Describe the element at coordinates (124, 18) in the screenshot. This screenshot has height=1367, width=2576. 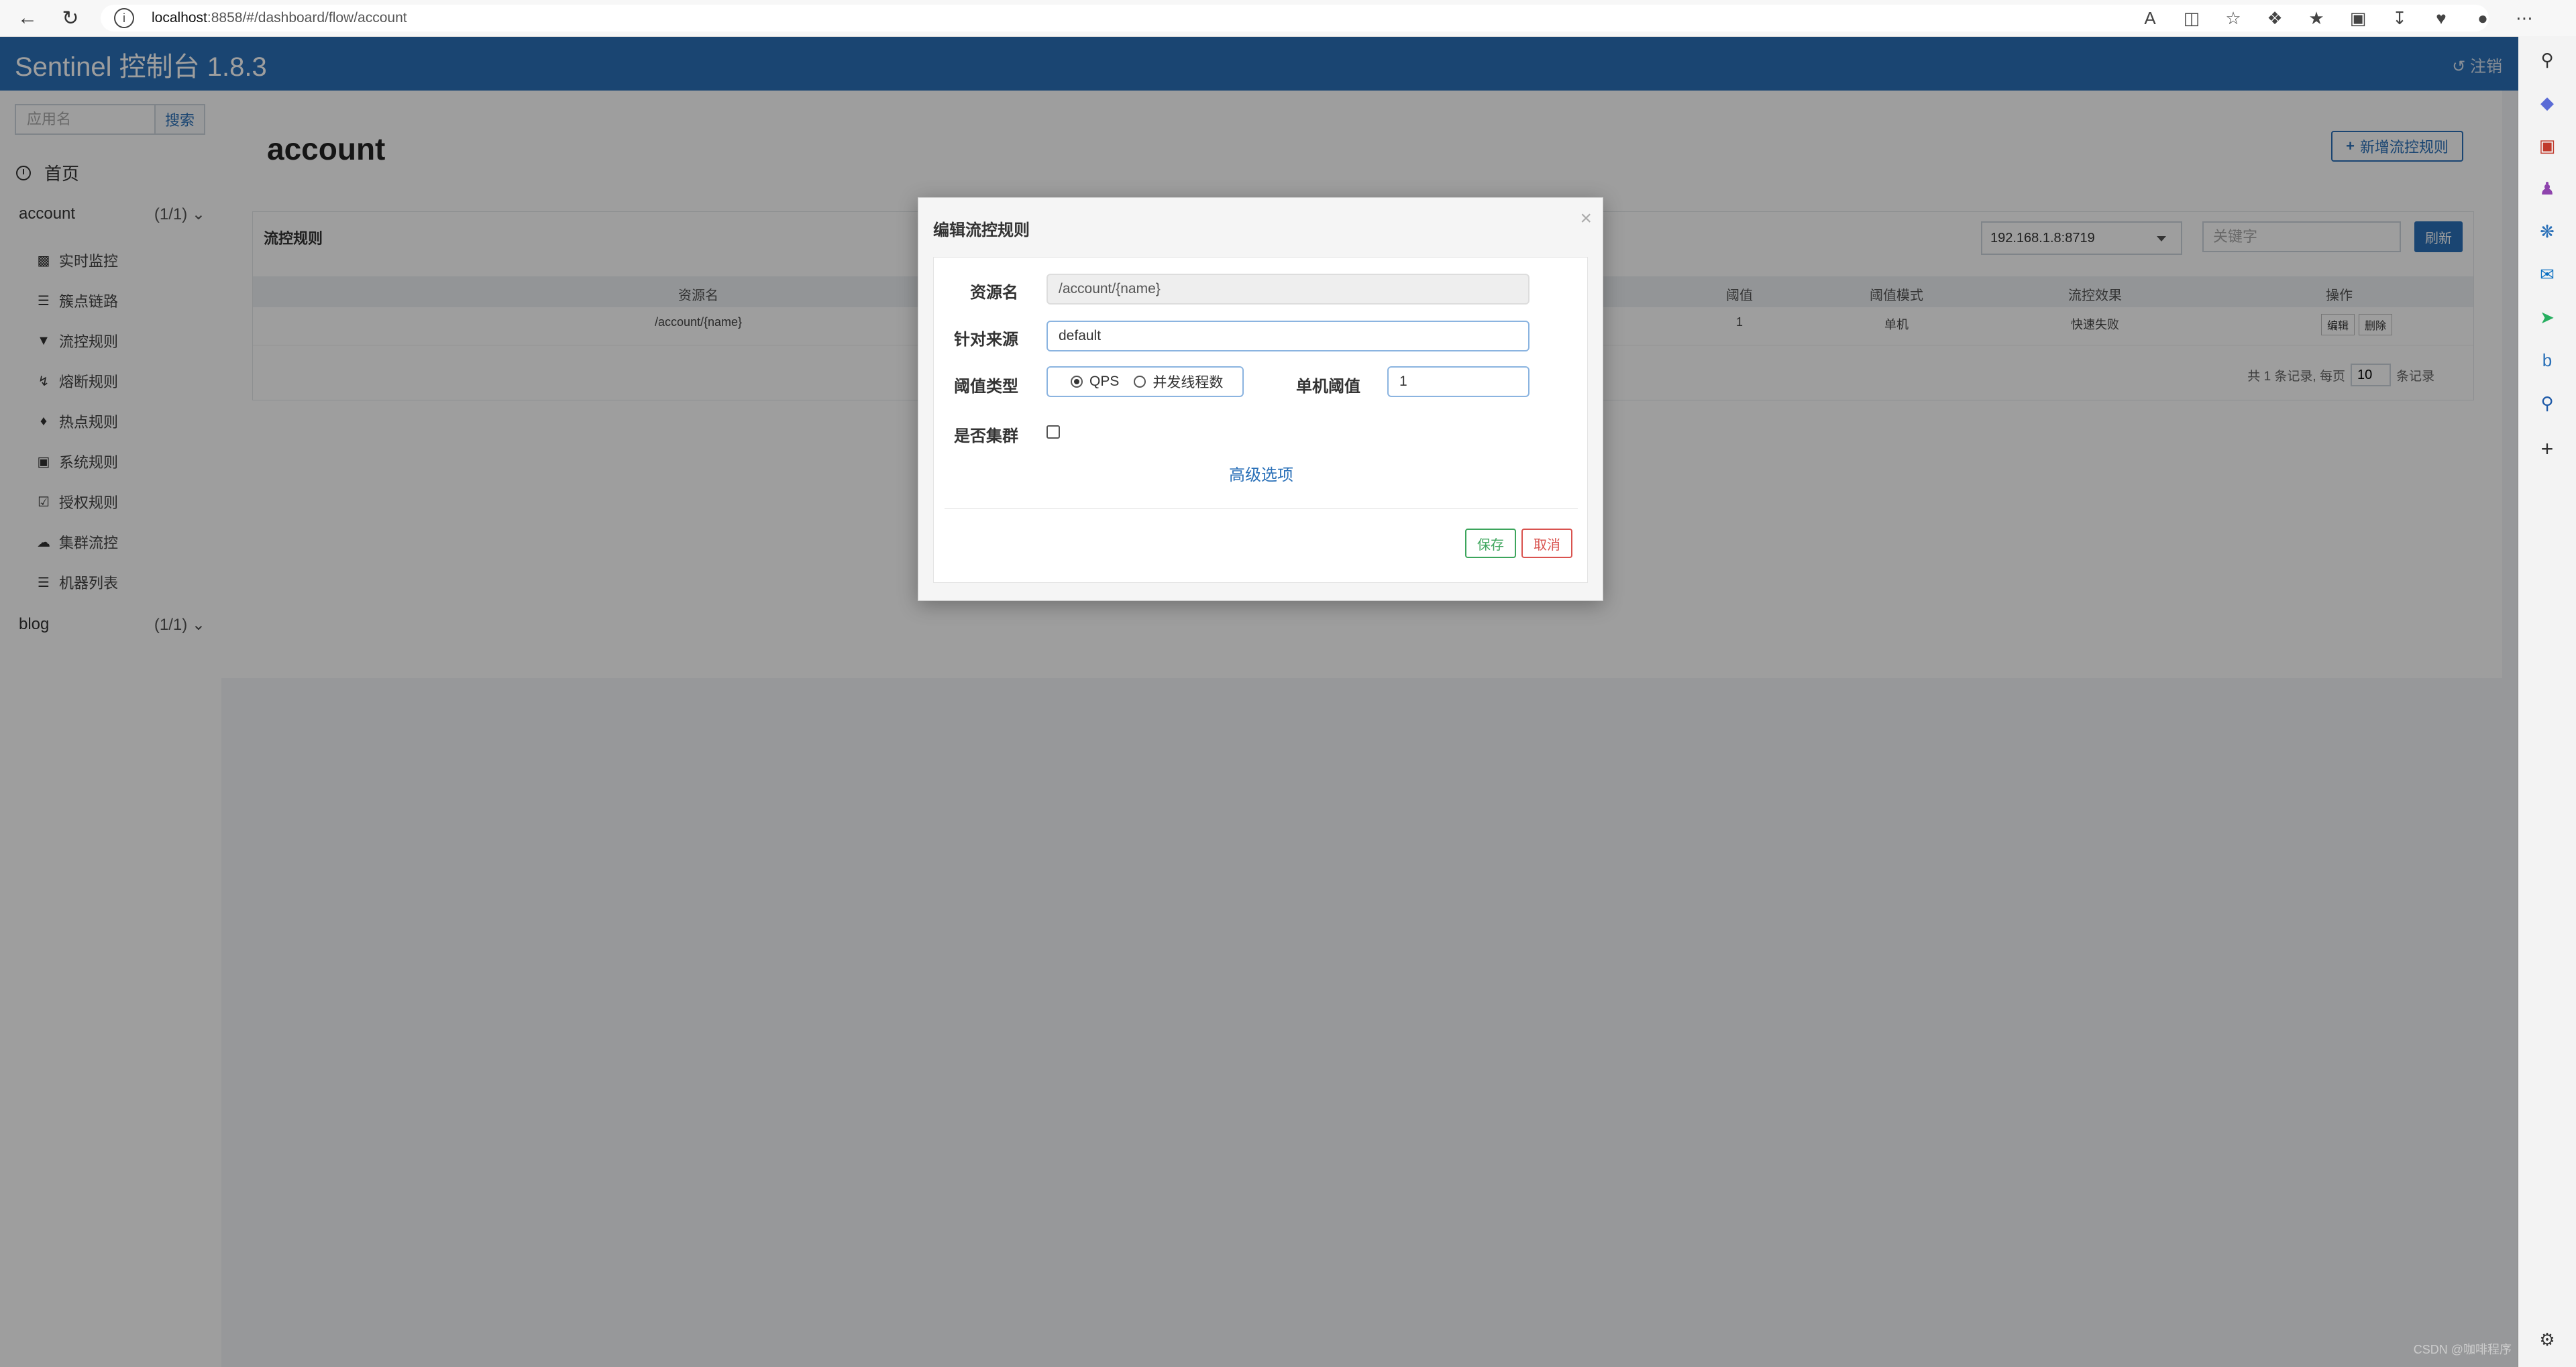
I see `site-info-icon: i` at that location.